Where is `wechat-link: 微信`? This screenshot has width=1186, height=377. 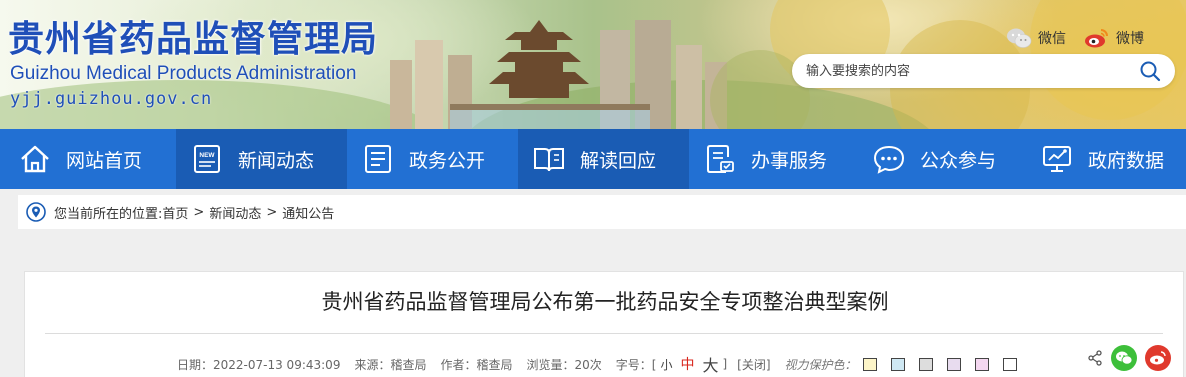
wechat-link: 微信 is located at coordinates (1036, 38).